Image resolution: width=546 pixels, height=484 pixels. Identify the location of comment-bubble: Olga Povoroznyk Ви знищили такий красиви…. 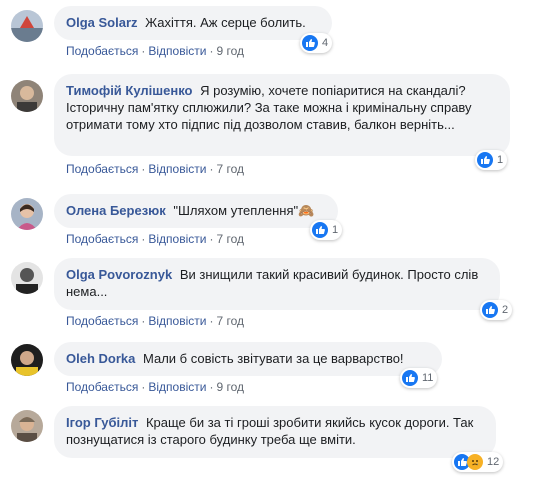
(277, 284).